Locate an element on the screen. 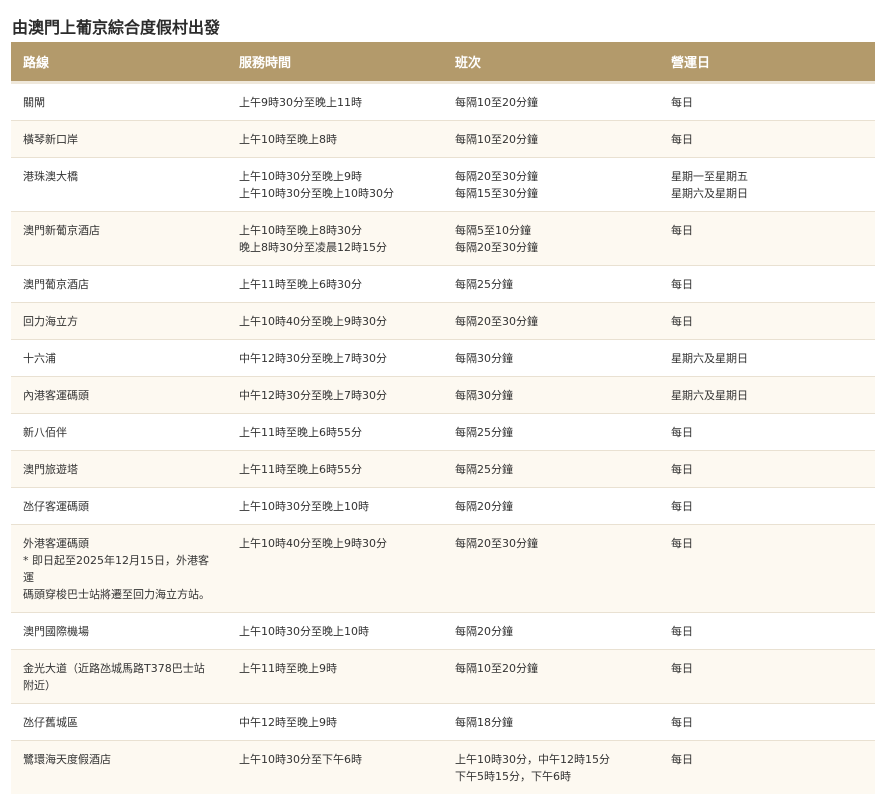 This screenshot has width=893, height=794. table-row: 澳門國際機場 上午10時30分至晚上10時 每隔20分鐘 每日 is located at coordinates (443, 630).